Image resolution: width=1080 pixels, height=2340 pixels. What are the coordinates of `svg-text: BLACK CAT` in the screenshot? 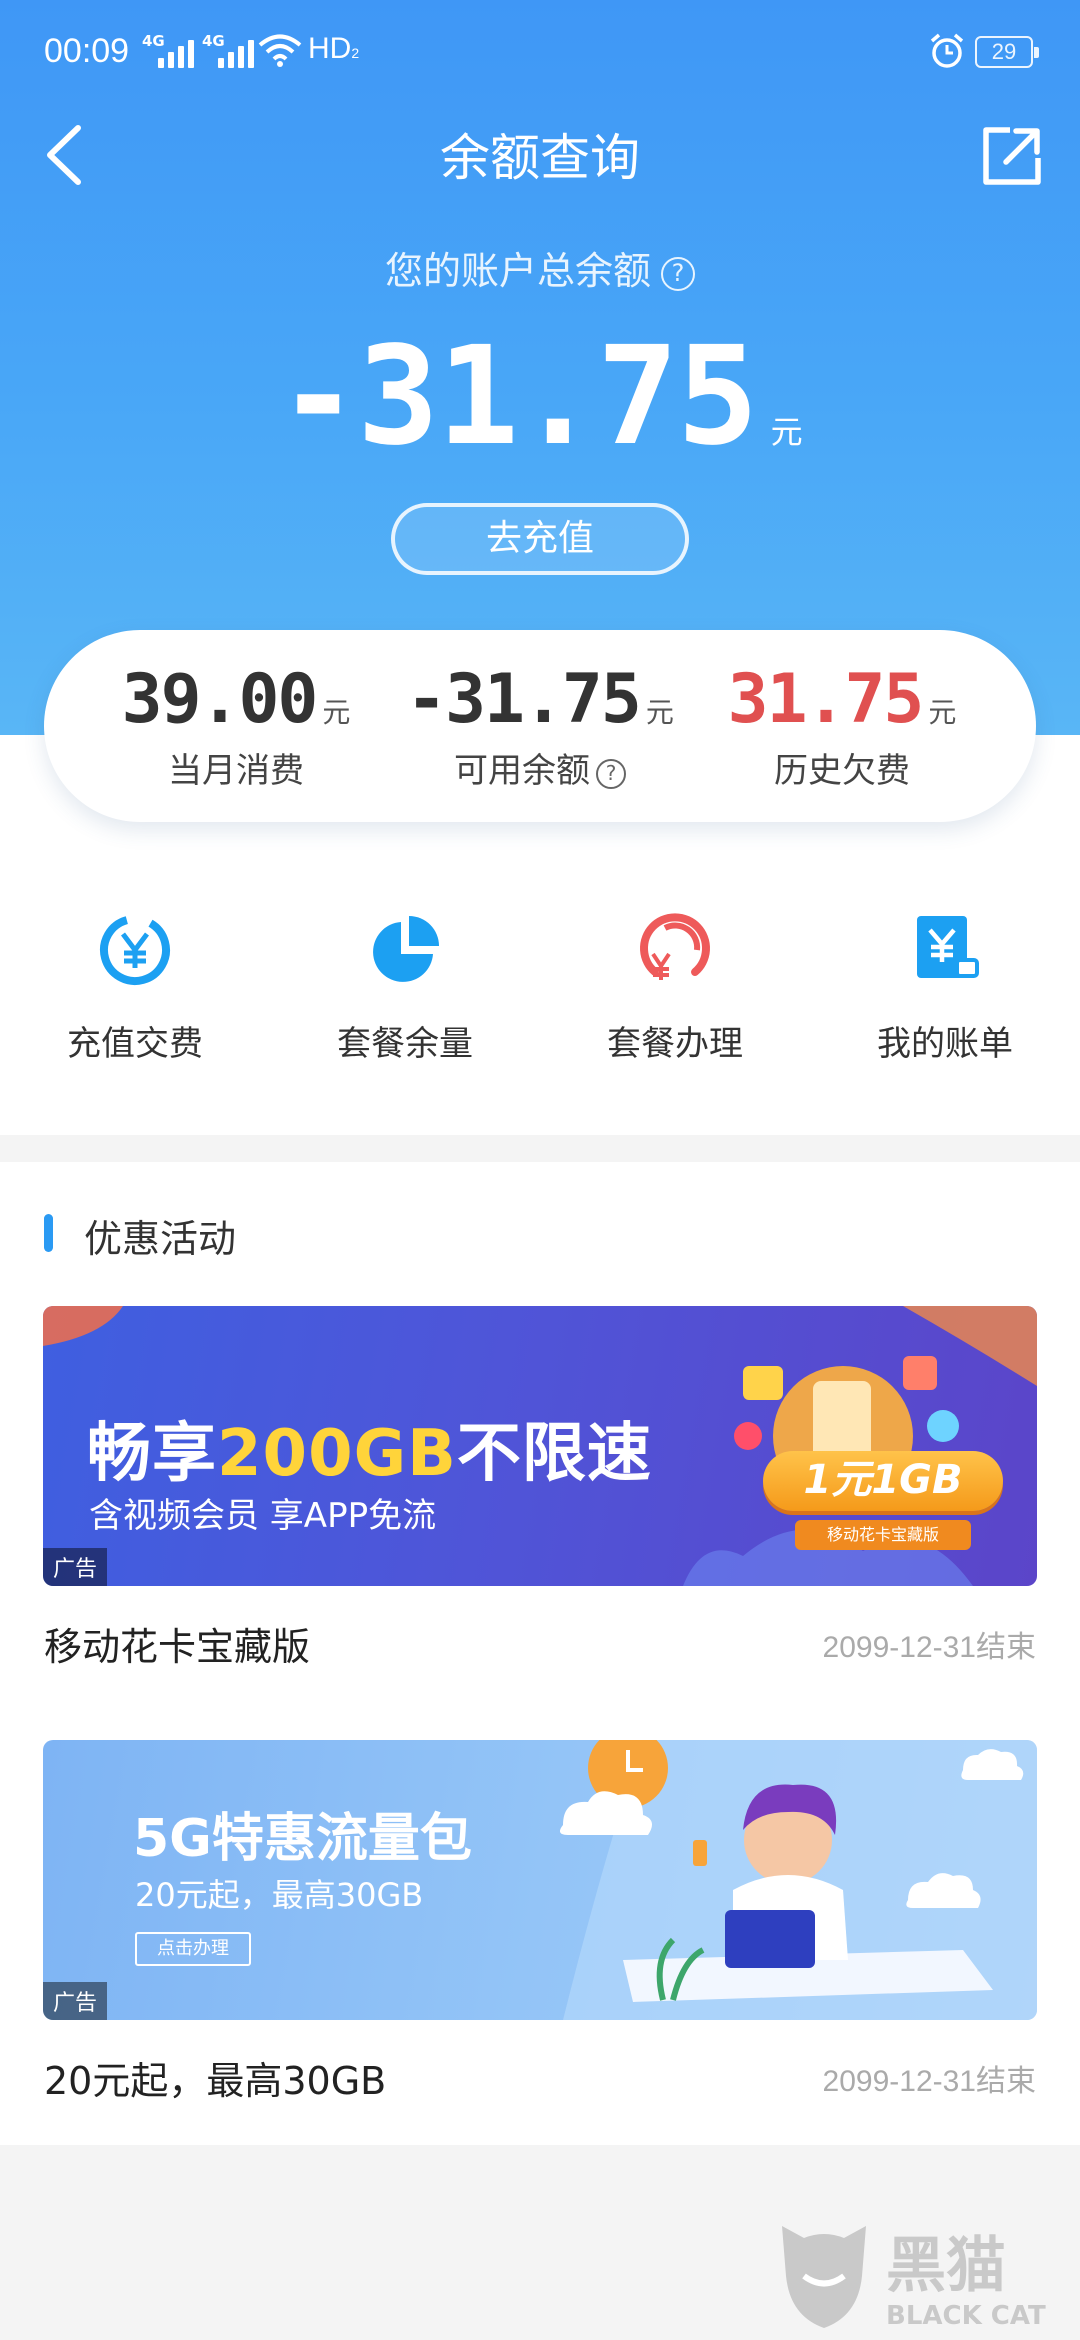 It's located at (966, 2316).